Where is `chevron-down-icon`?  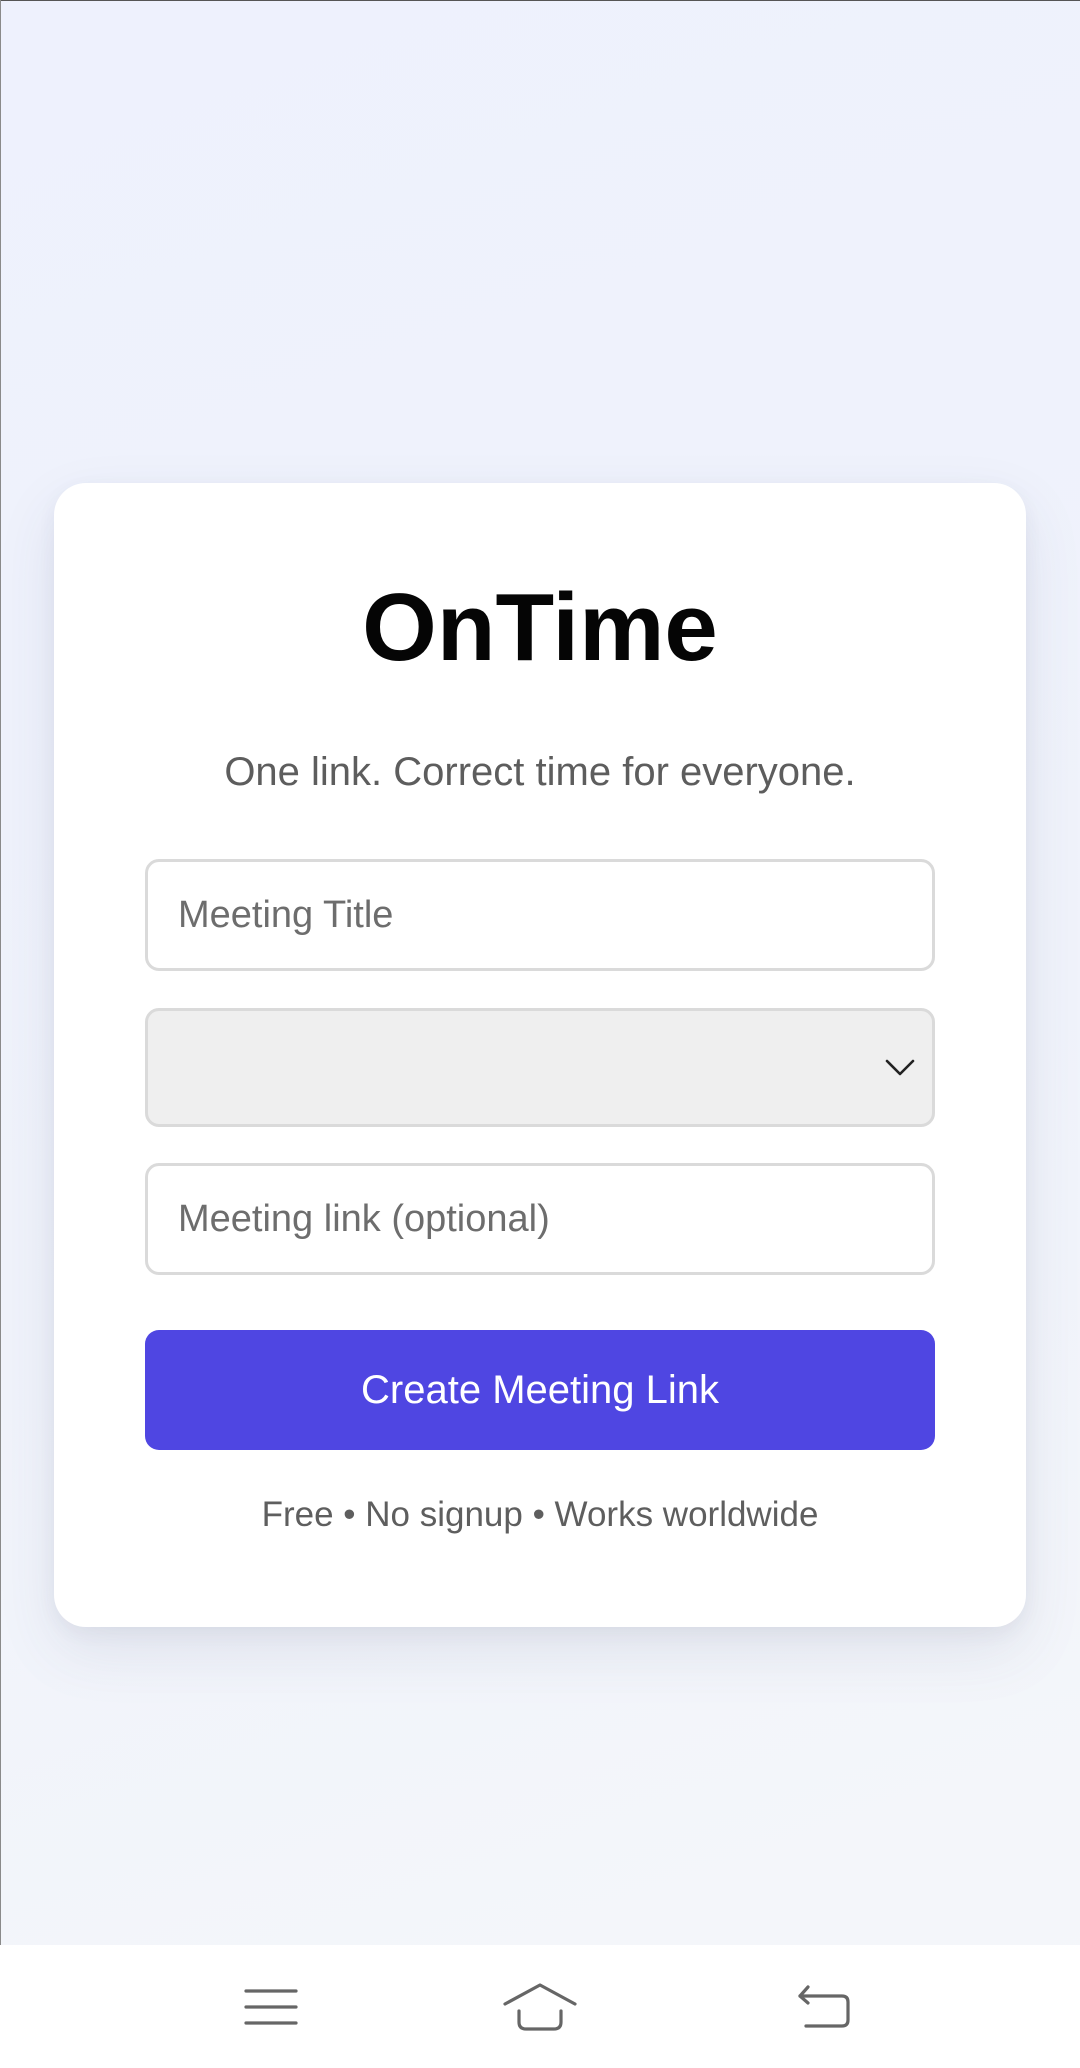
chevron-down-icon is located at coordinates (900, 1067).